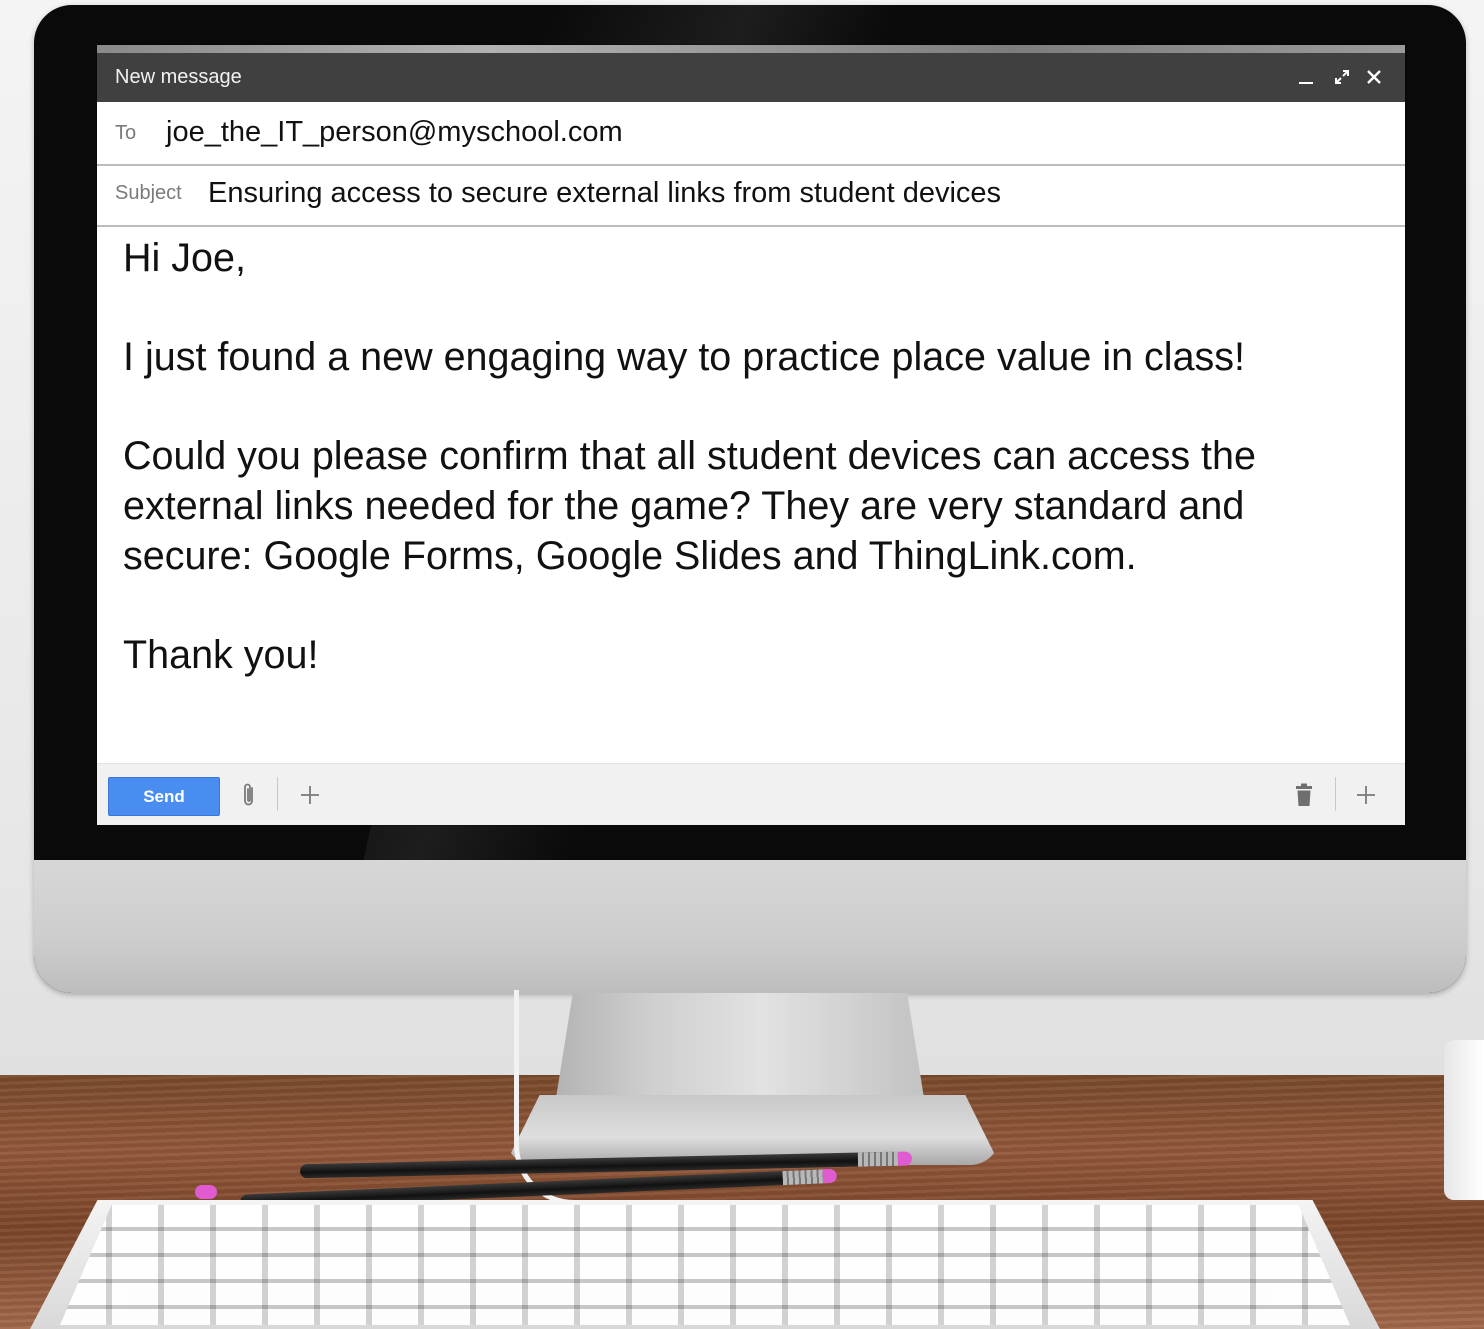 The width and height of the screenshot is (1484, 1329). I want to click on monitor-chin, so click(750, 926).